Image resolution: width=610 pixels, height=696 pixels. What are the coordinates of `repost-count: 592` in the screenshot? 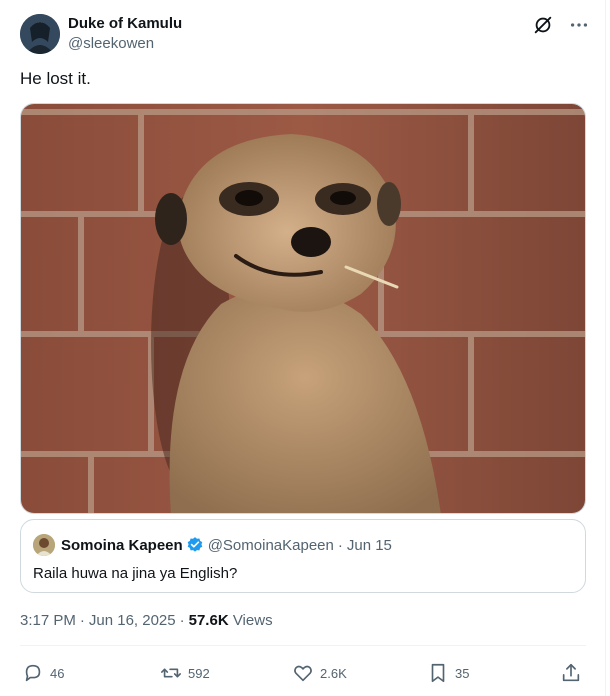 It's located at (199, 673).